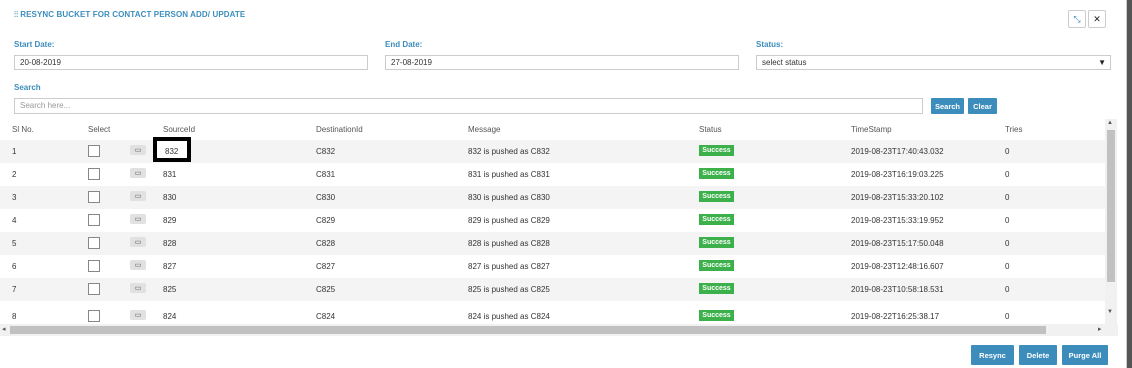  What do you see at coordinates (170, 316) in the screenshot?
I see `cell-source-id: 824` at bounding box center [170, 316].